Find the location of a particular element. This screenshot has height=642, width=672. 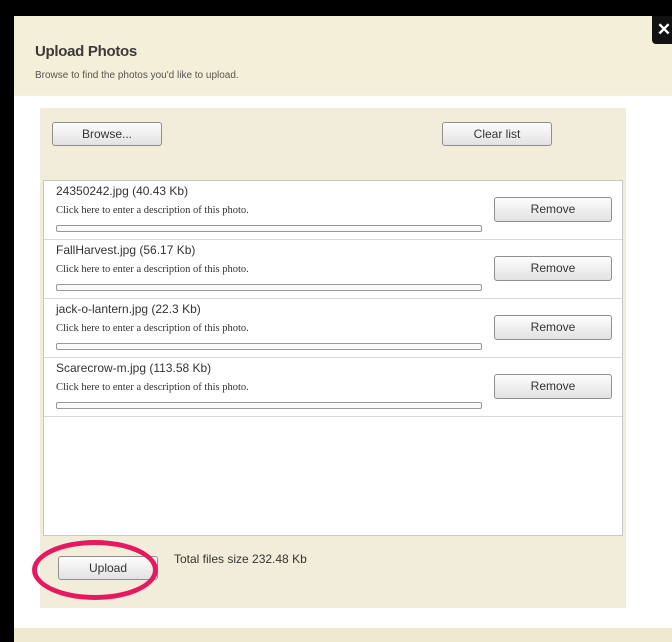

file-name: Scarecrow-m.jpg (113.58 Kb) is located at coordinates (134, 368).